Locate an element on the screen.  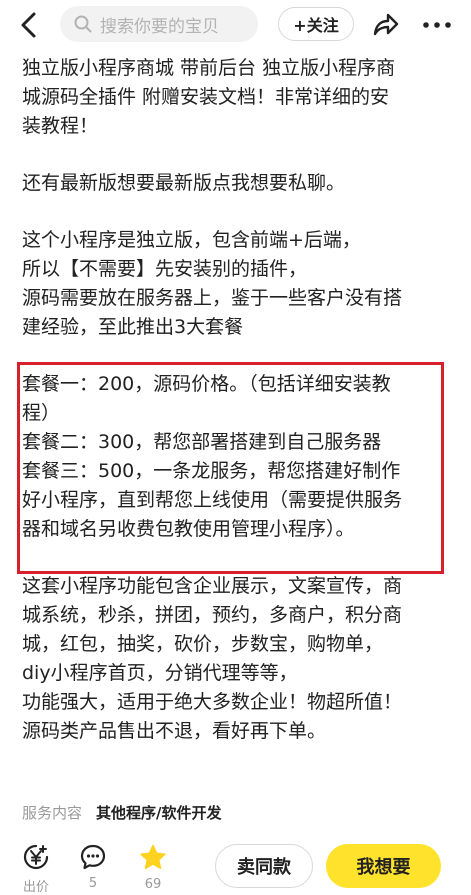
share-button is located at coordinates (385, 25).